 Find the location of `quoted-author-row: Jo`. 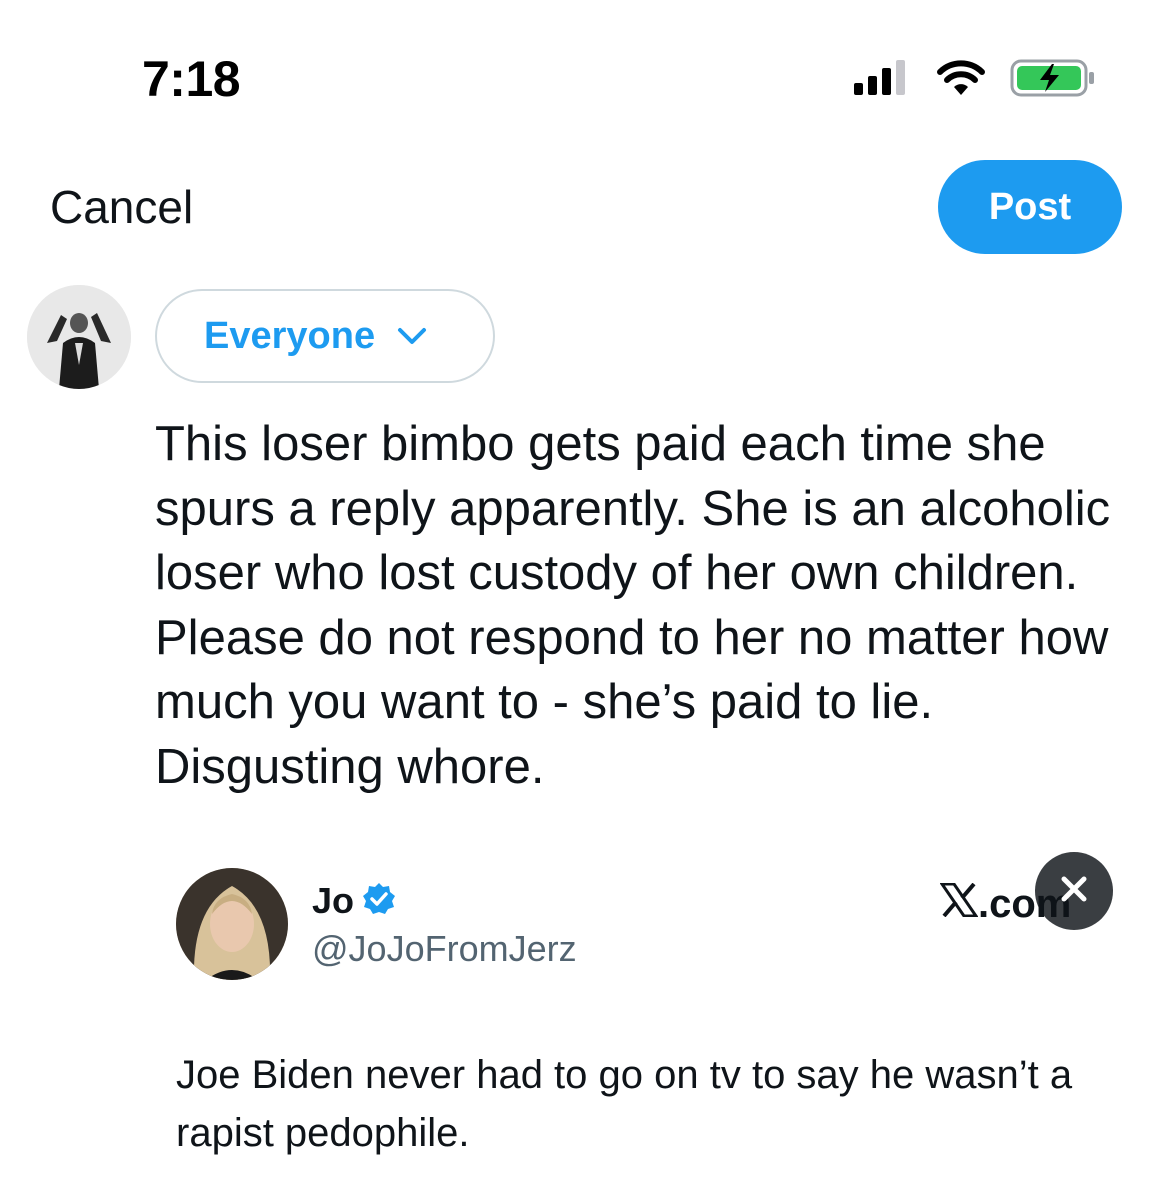

quoted-author-row: Jo is located at coordinates (354, 901).